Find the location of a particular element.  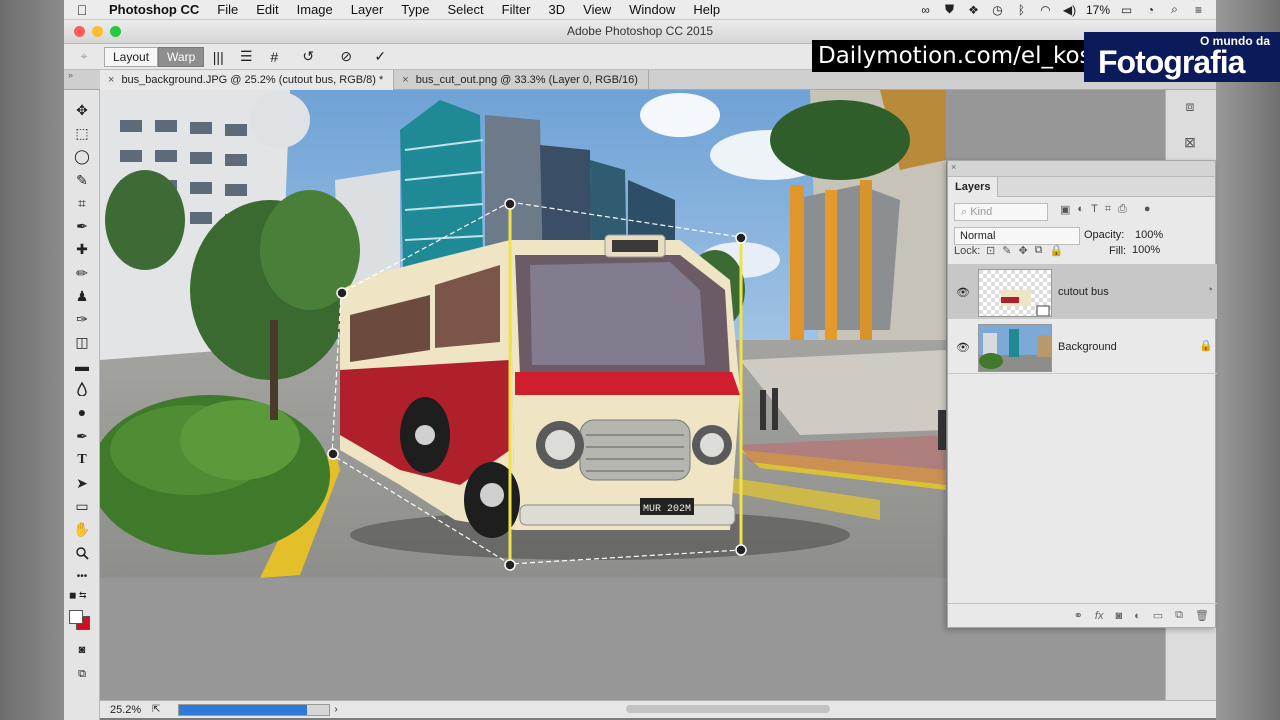

fx-icon: fx is located at coordinates (1099, 616).